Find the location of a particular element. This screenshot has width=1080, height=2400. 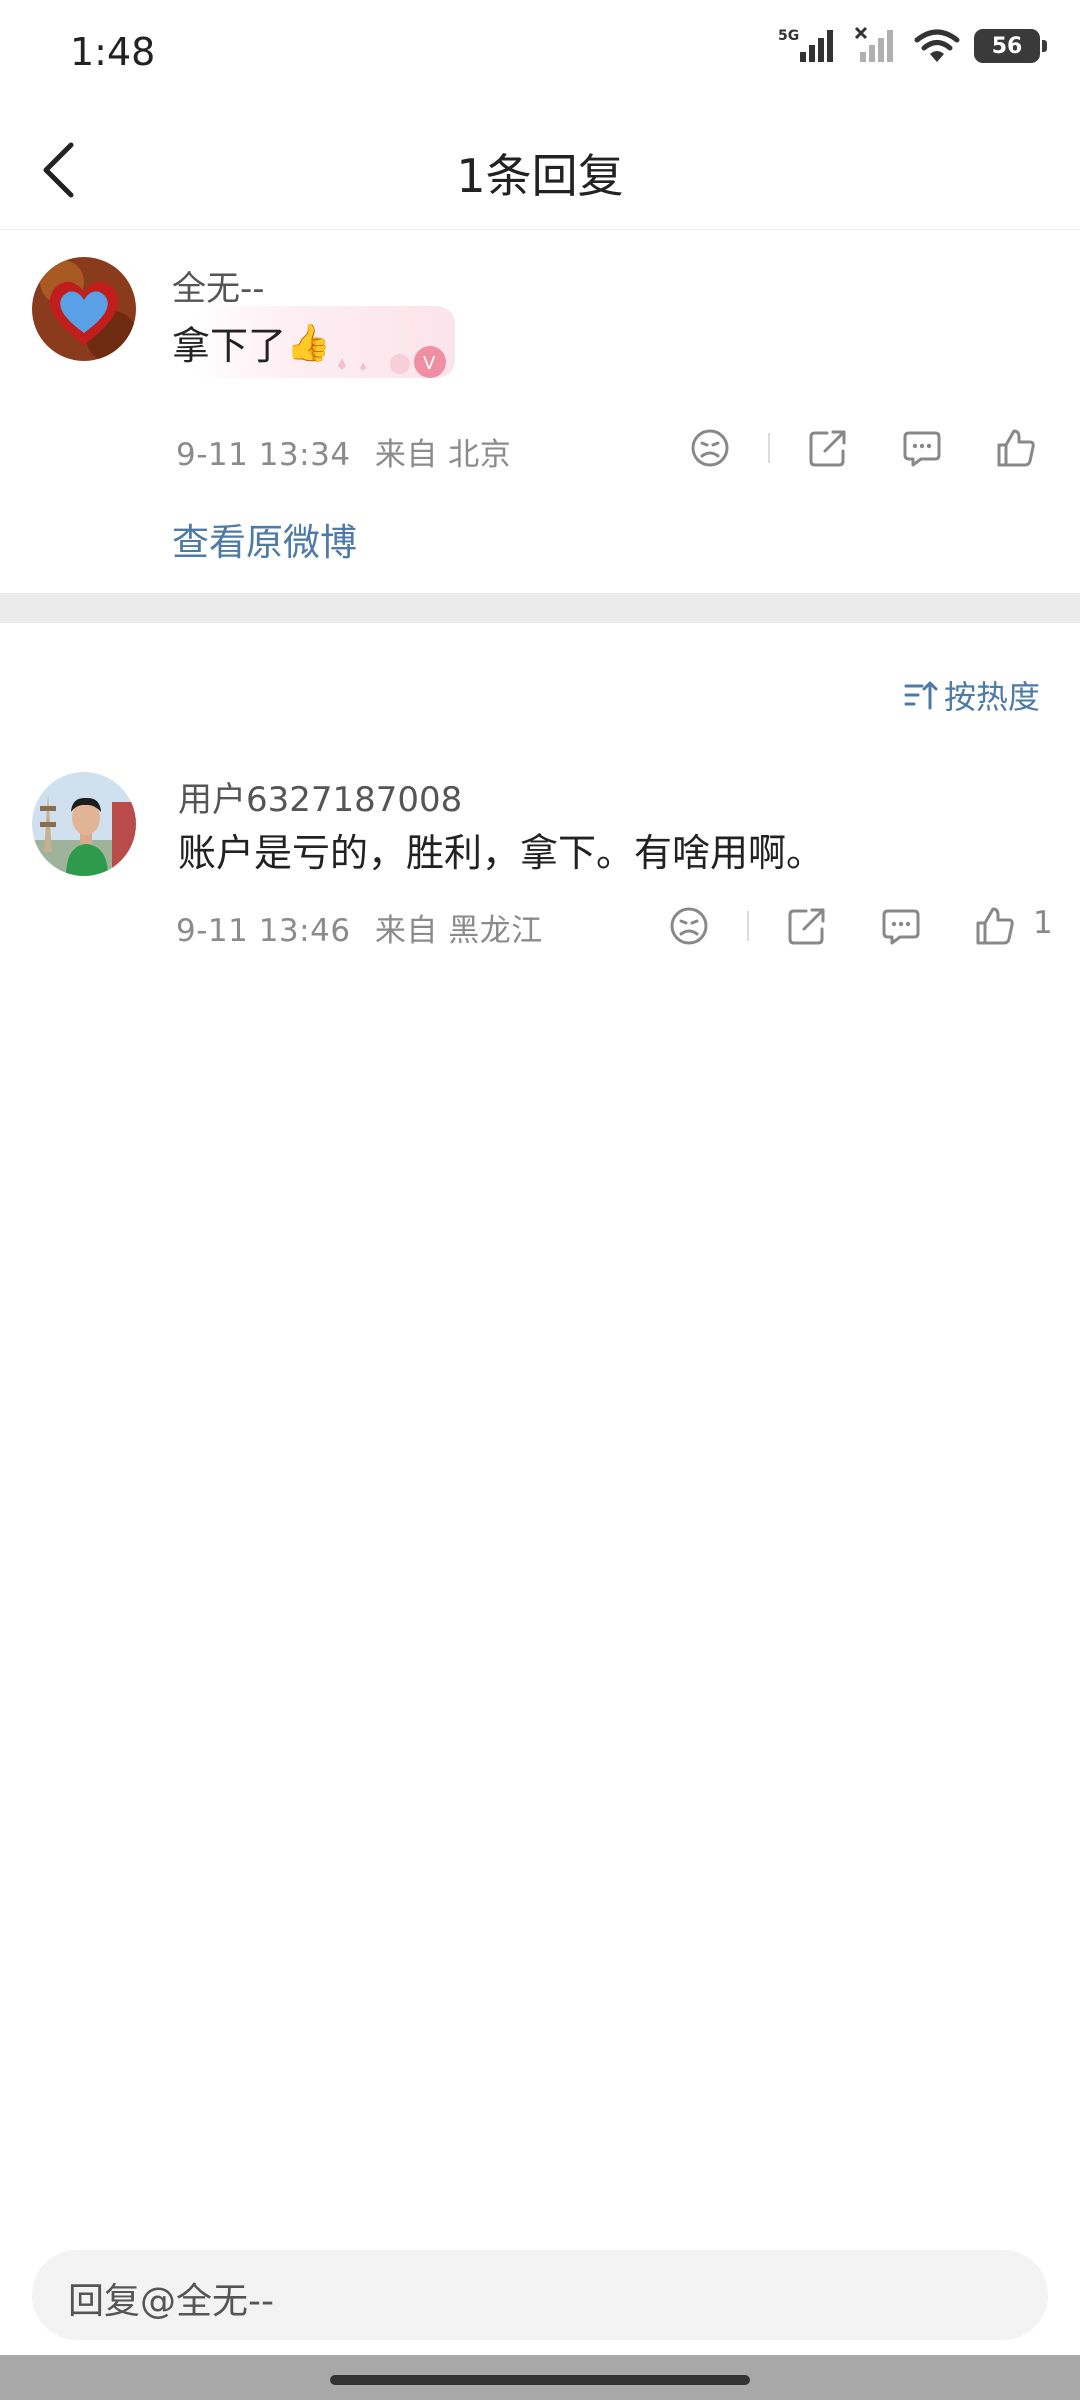

thumbs-up-emoji: 👍 is located at coordinates (308, 343).